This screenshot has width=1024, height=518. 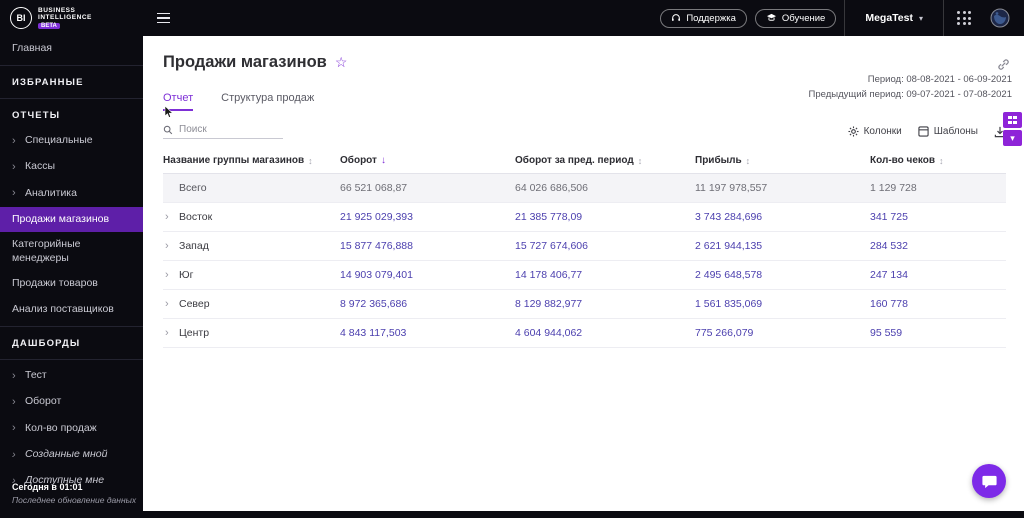 I want to click on sidebar-item-sales-count: › Кол-во продаж, so click(x=71, y=428).